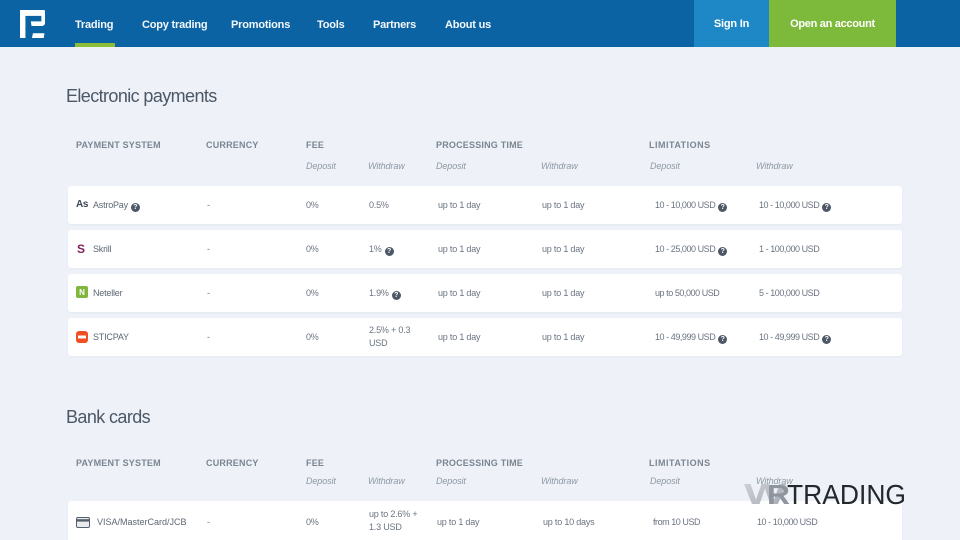 The height and width of the screenshot is (540, 960). Describe the element at coordinates (846, 495) in the screenshot. I see `svg-text: TRADING` at that location.